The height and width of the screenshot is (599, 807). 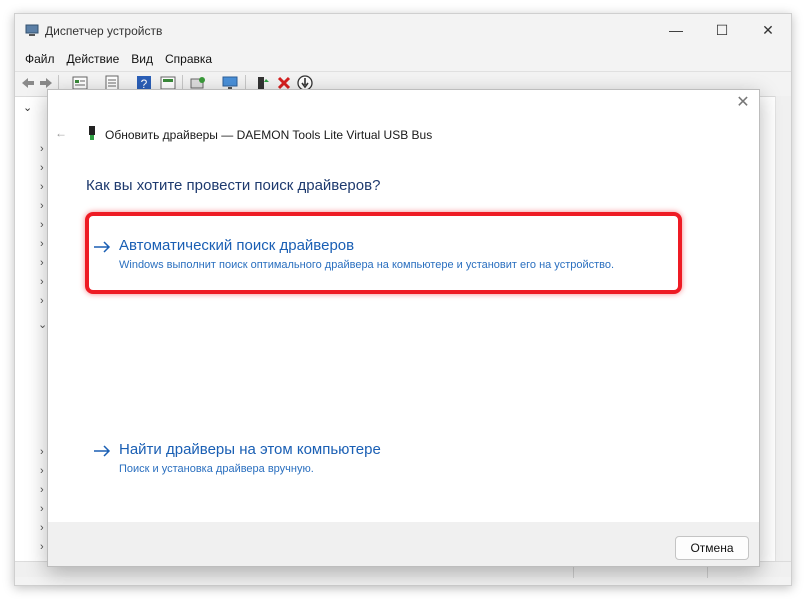 I want to click on window-title: Диспетчер устройств, so click(x=104, y=31).